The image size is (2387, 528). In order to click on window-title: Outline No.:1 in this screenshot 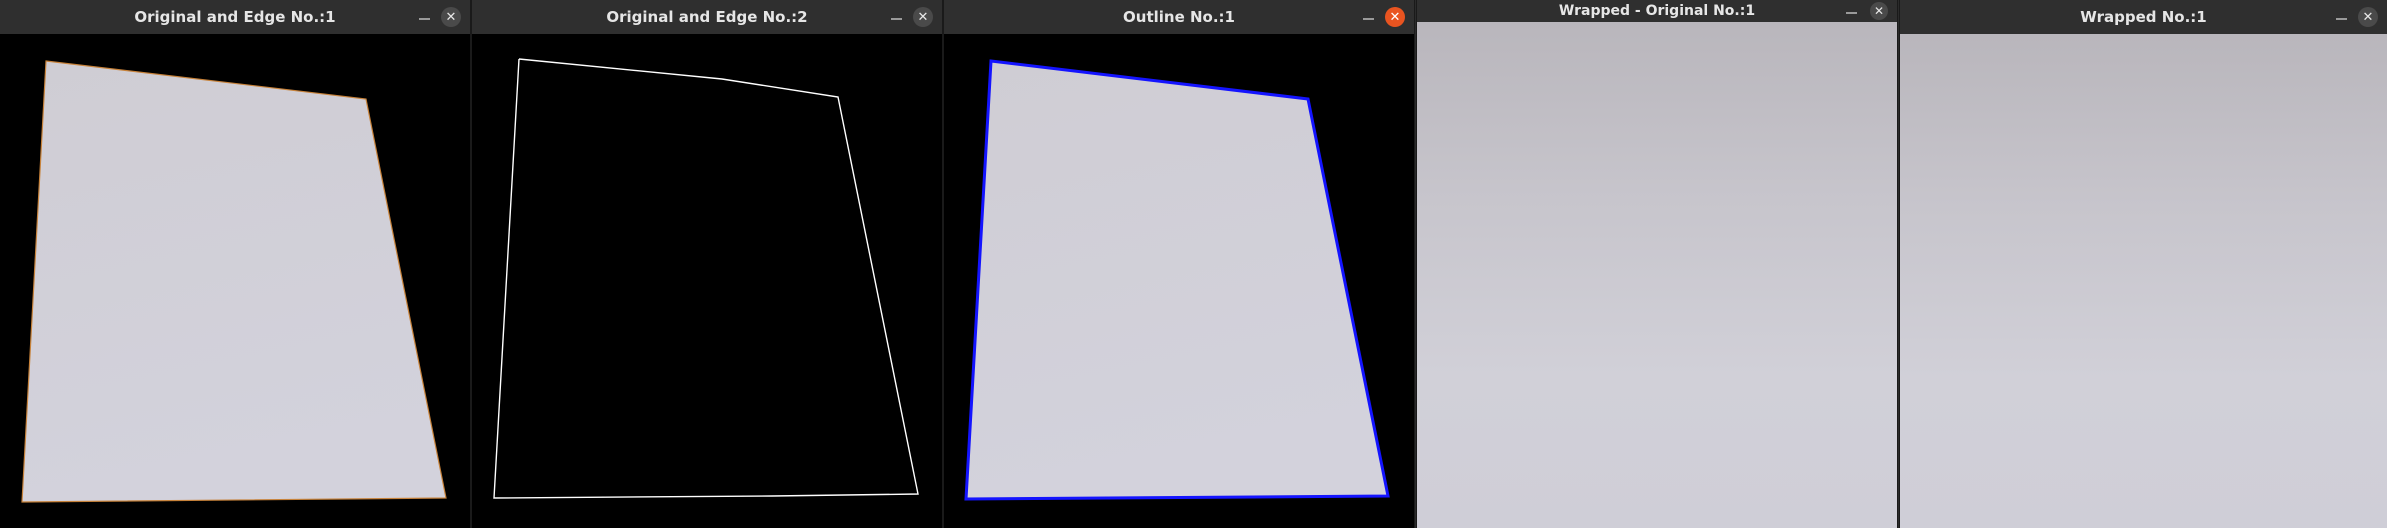, I will do `click(1179, 17)`.